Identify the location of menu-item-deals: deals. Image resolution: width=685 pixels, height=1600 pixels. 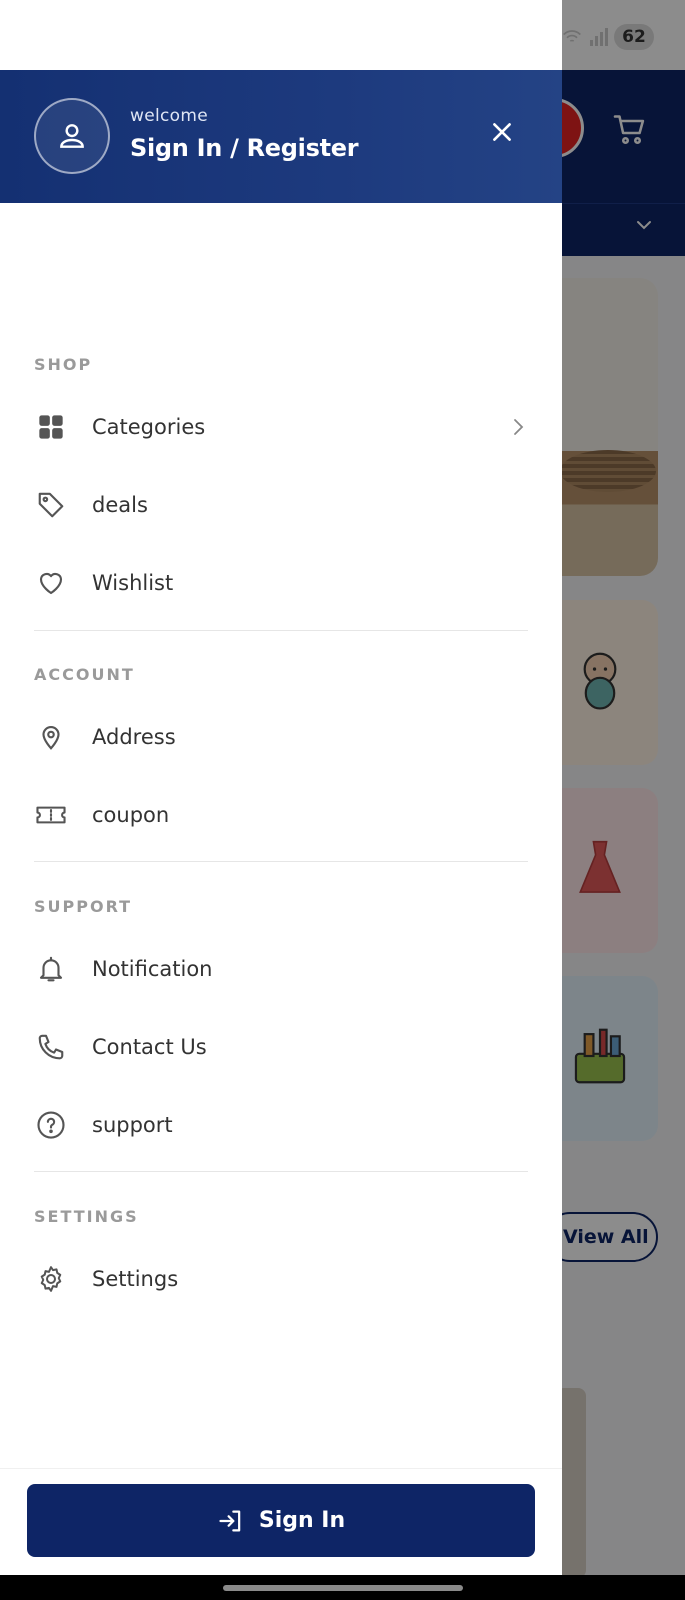
(281, 505).